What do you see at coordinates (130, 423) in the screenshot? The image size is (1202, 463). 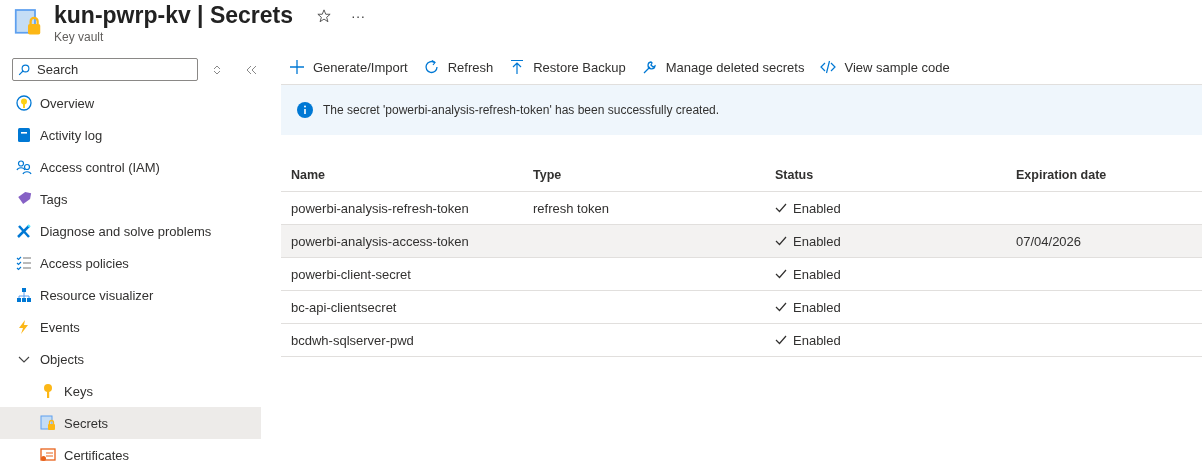 I see `sidebar-item: Secrets` at bounding box center [130, 423].